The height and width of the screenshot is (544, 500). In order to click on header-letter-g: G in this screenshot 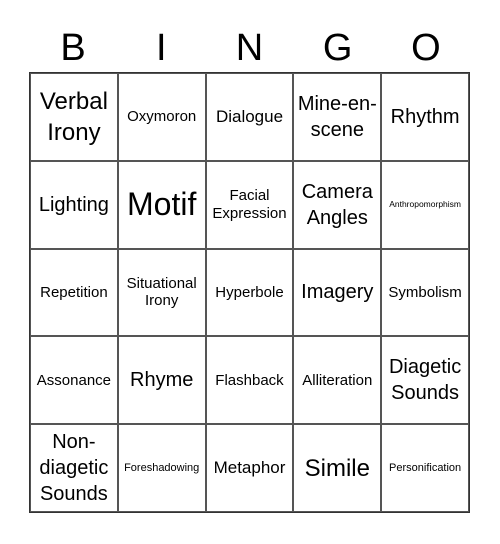, I will do `click(337, 48)`.